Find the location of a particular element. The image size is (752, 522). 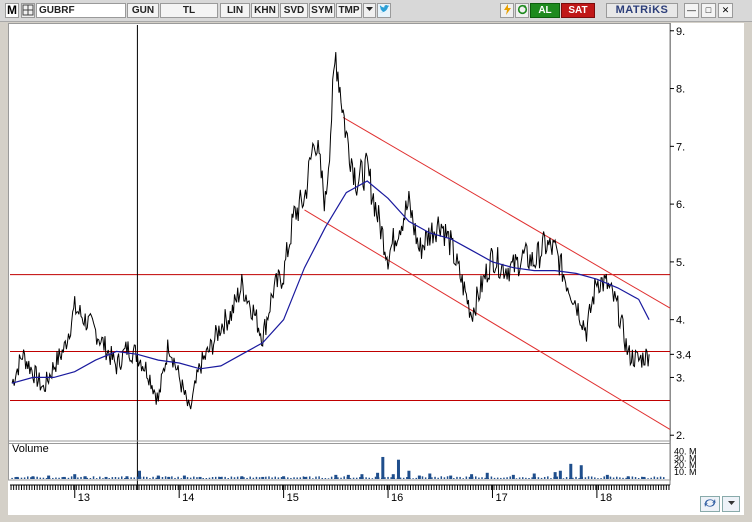

matriks-m-logo: M is located at coordinates (12, 10).